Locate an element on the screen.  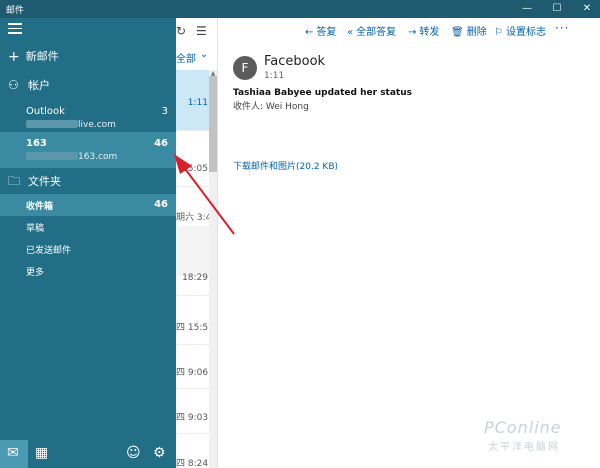
forward-button: → 转发 is located at coordinates (423, 30).